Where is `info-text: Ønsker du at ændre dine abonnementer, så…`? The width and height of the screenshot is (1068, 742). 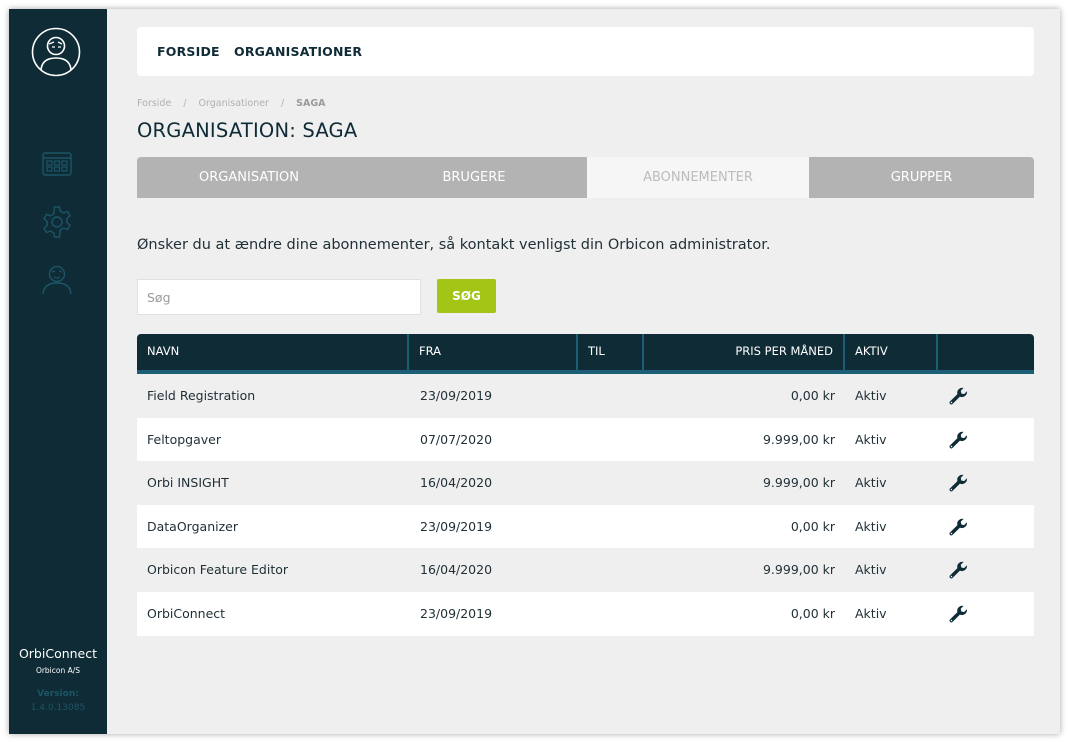 info-text: Ønsker du at ændre dine abonnementer, så… is located at coordinates (454, 245).